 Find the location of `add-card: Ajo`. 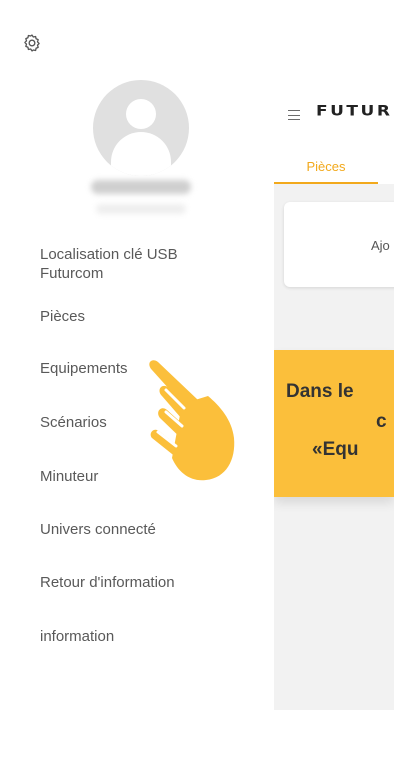

add-card: Ajo is located at coordinates (339, 244).